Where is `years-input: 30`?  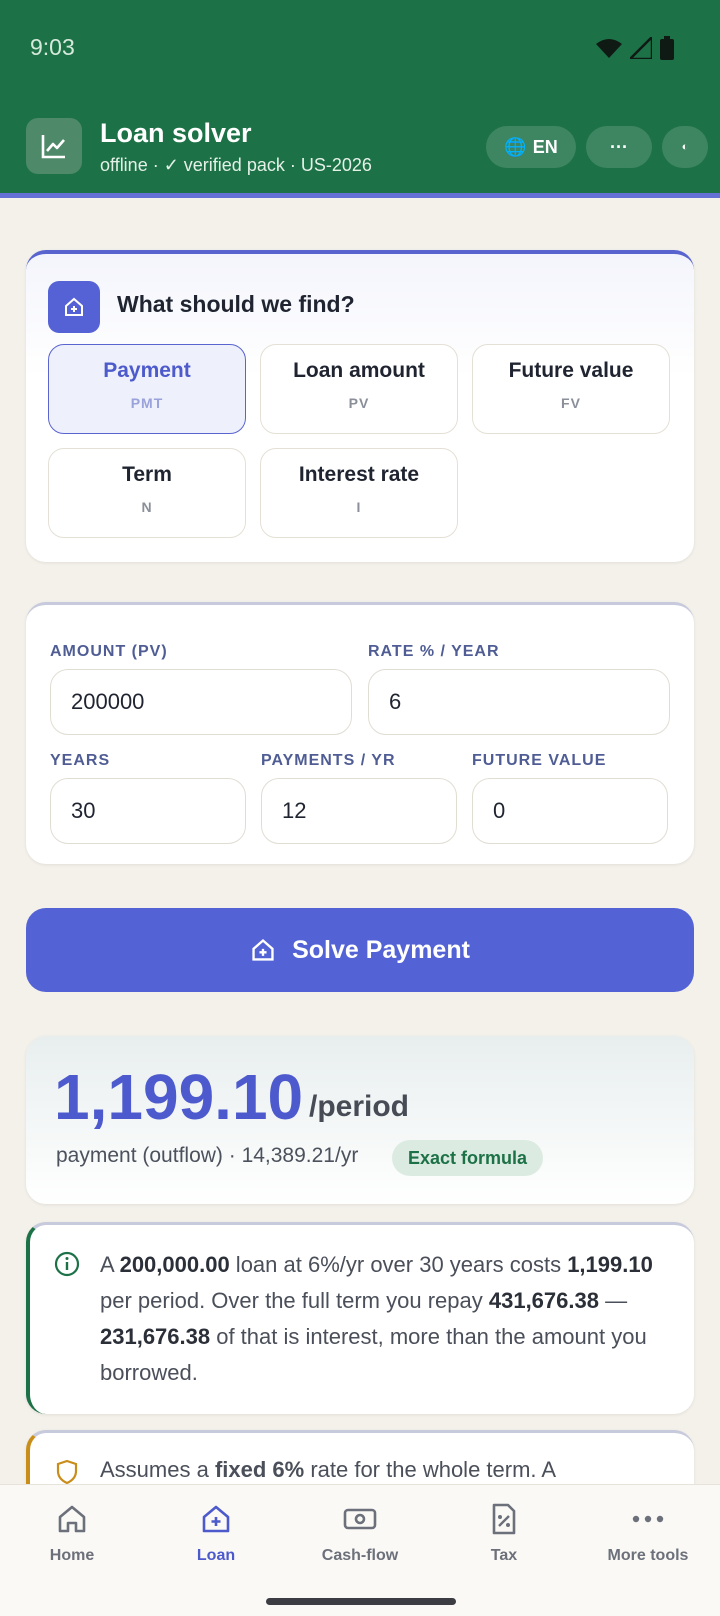
years-input: 30 is located at coordinates (148, 811).